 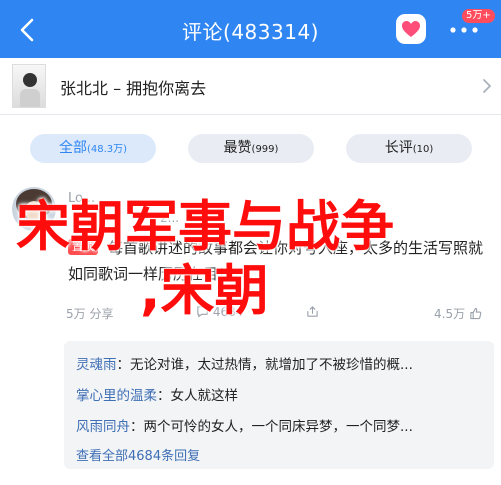 I want to click on filter-tabs: 全部(48.3万) 最赞(999) 长评(10), so click(x=250, y=145).